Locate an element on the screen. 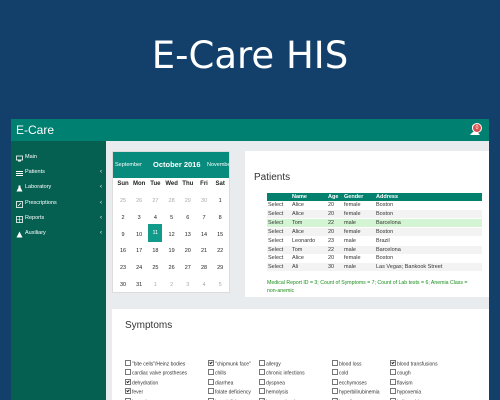  symptom-checkbox-item: cough is located at coordinates (400, 373).